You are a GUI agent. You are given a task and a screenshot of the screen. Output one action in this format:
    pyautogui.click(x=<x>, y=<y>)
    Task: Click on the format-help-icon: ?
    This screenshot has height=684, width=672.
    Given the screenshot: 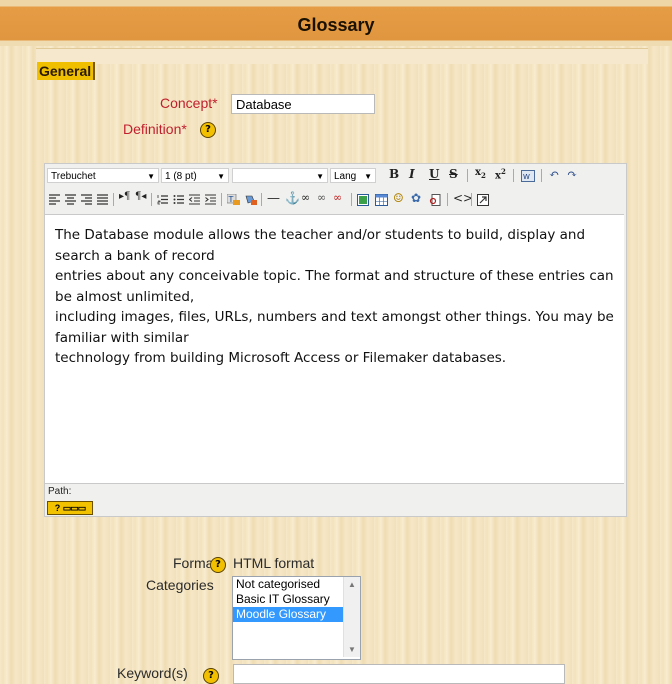 What is the action you would take?
    pyautogui.click(x=218, y=565)
    